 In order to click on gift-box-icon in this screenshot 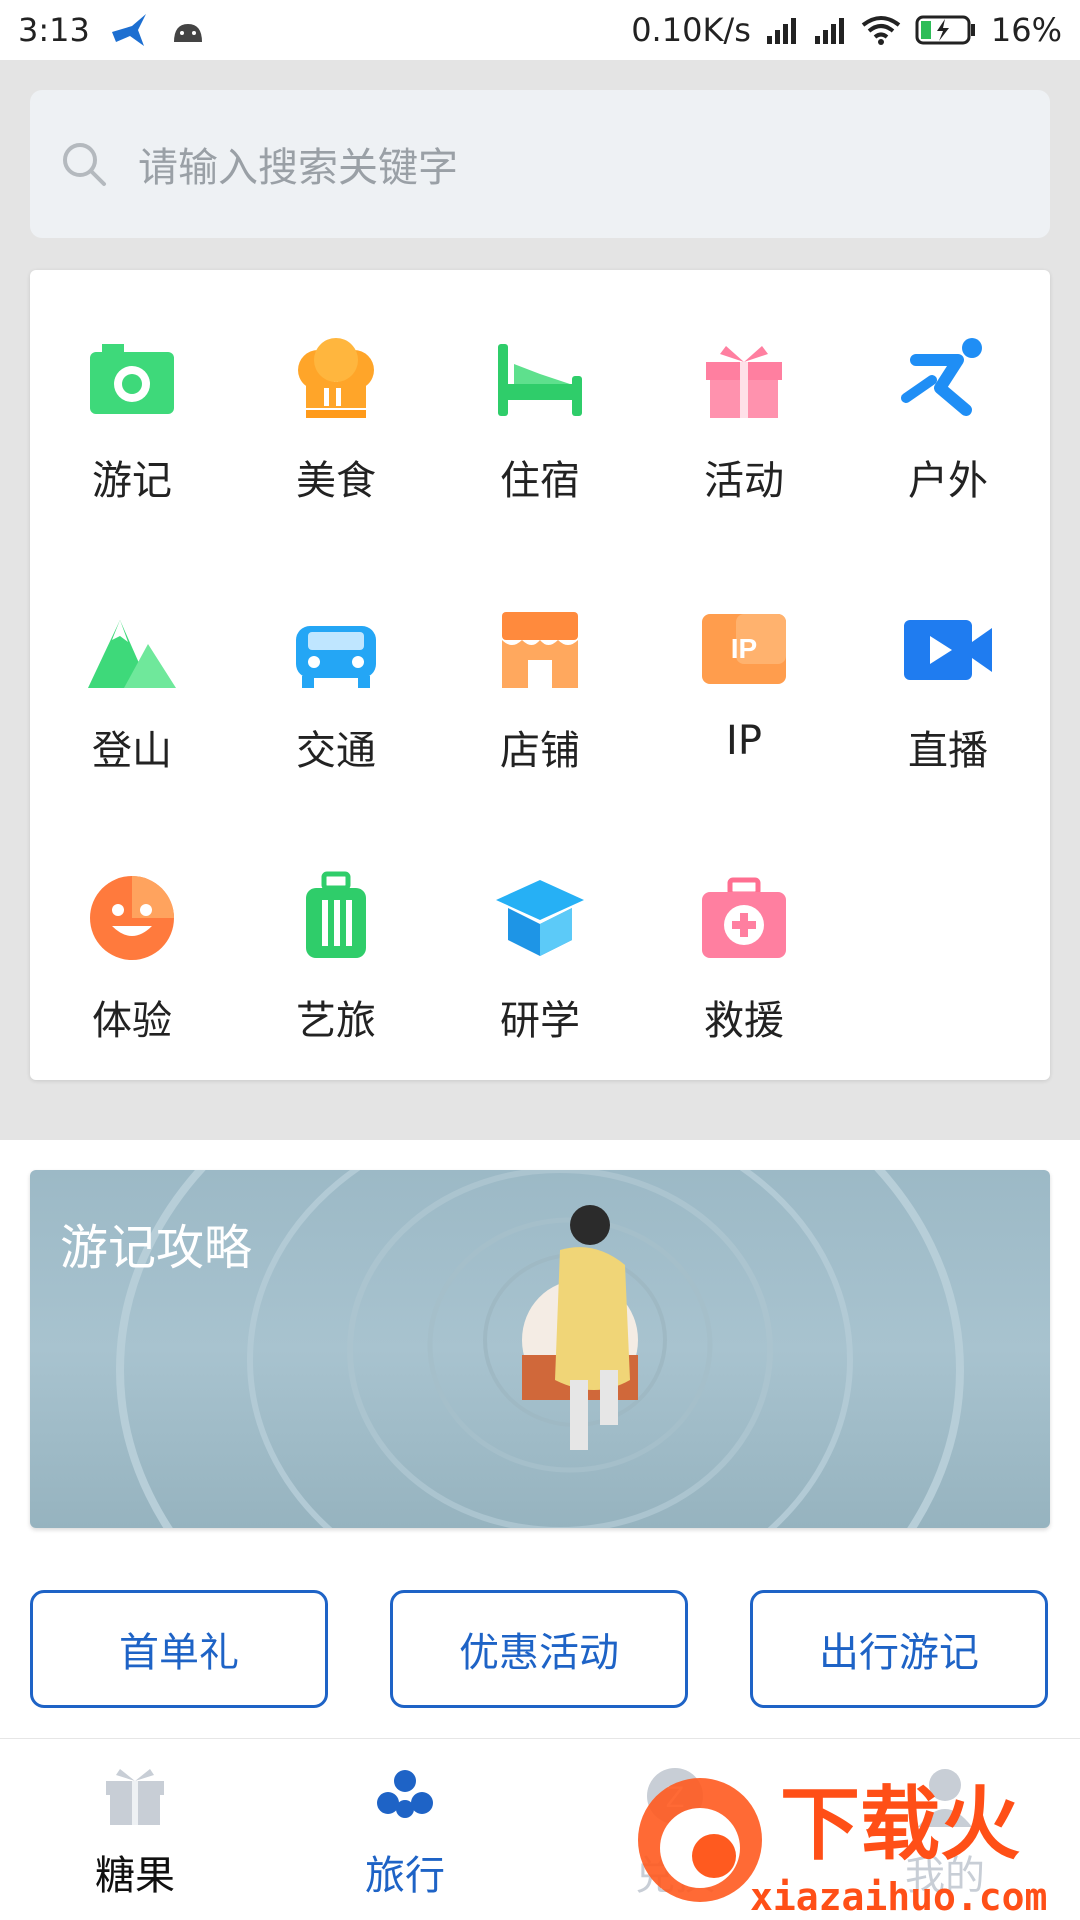, I will do `click(135, 1796)`.